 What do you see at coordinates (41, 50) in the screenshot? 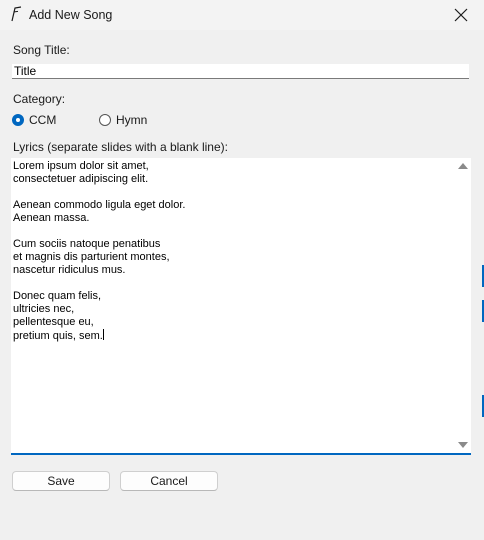
I see `song-title-label: Song Title:` at bounding box center [41, 50].